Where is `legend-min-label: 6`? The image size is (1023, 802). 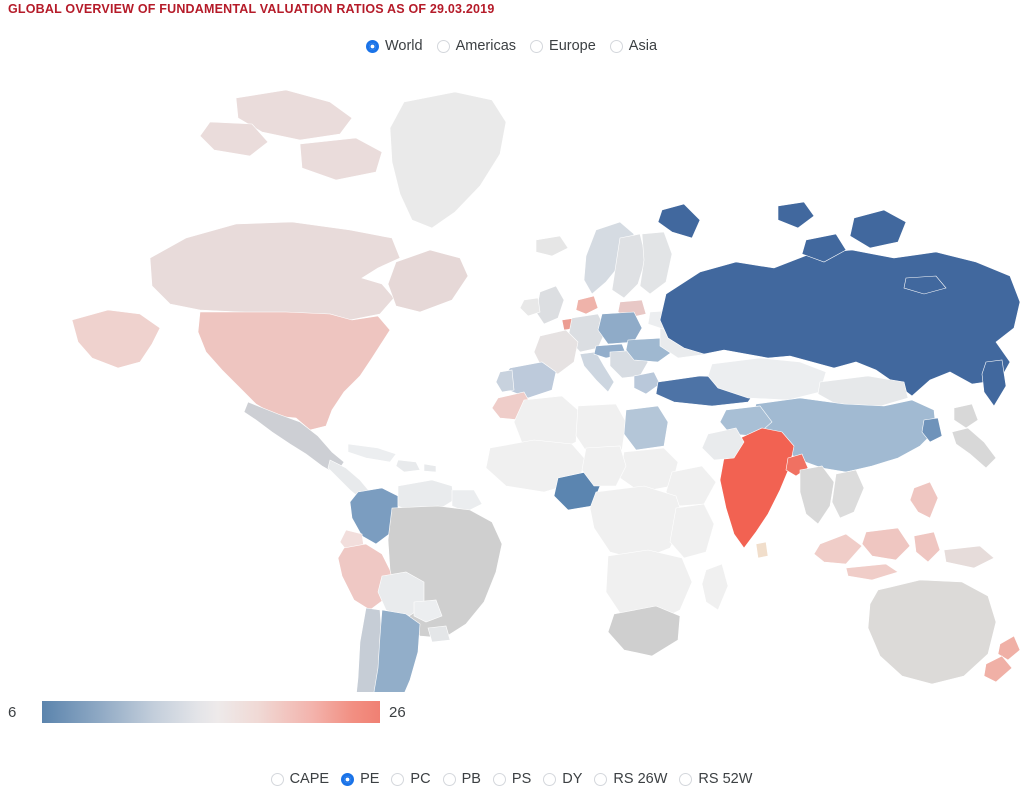 legend-min-label: 6 is located at coordinates (12, 712).